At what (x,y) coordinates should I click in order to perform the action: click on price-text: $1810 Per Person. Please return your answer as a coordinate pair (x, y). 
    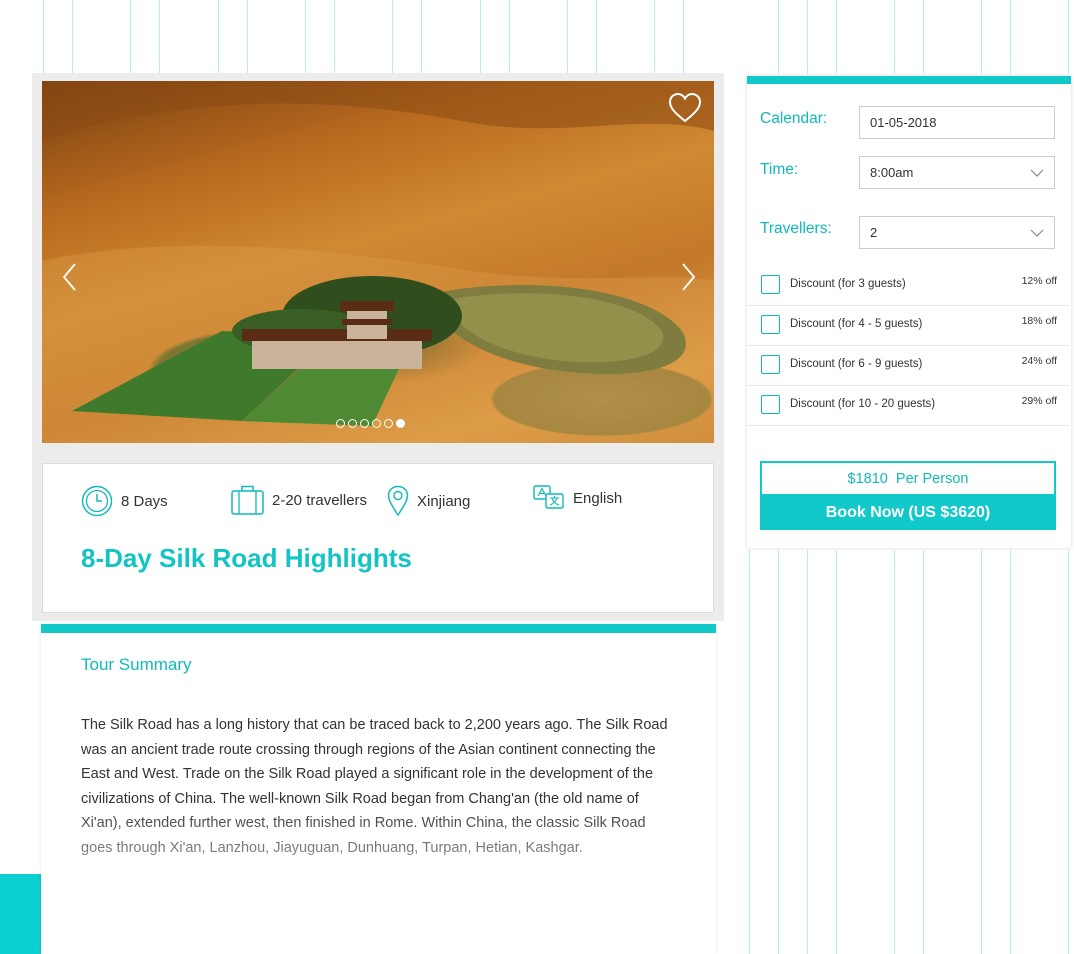
    Looking at the image, I should click on (908, 478).